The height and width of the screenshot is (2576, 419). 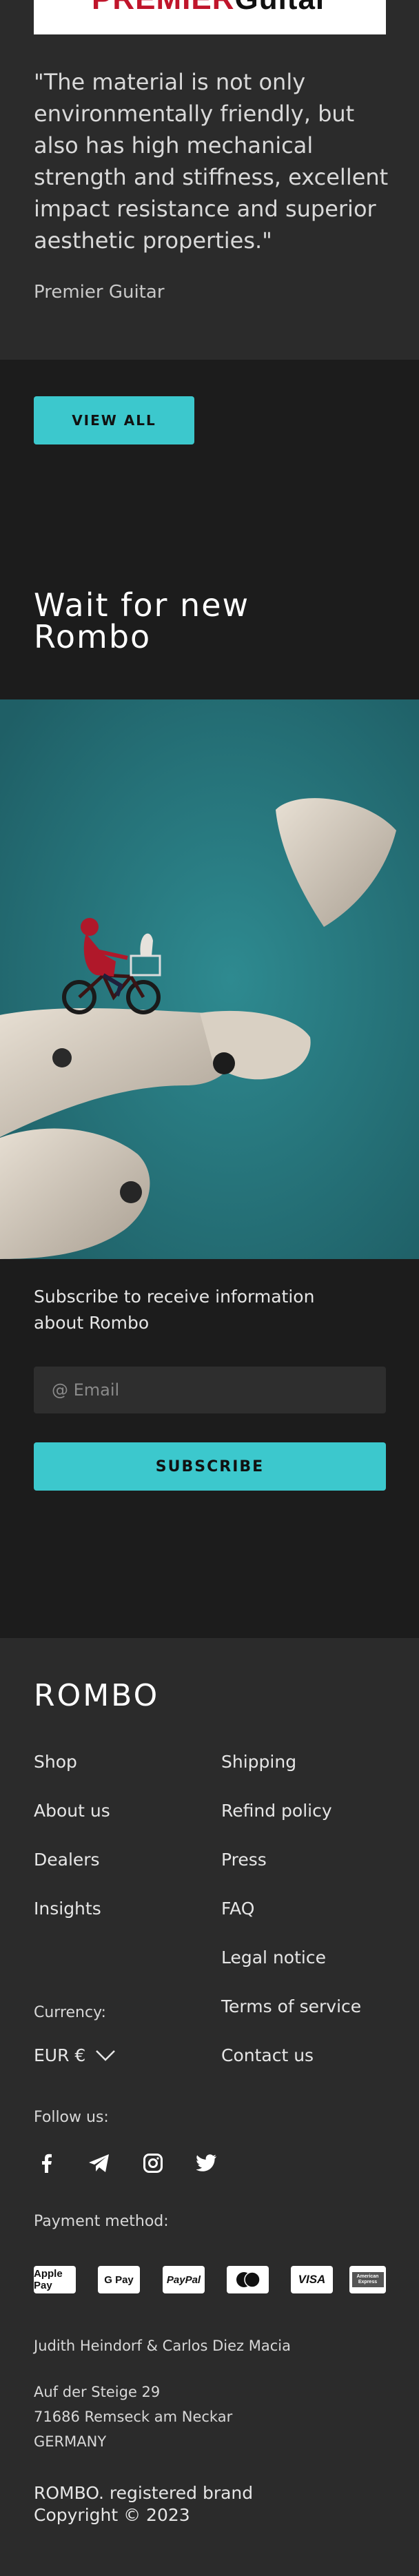 I want to click on footer-brand-logo: ROMBO, so click(x=97, y=1695).